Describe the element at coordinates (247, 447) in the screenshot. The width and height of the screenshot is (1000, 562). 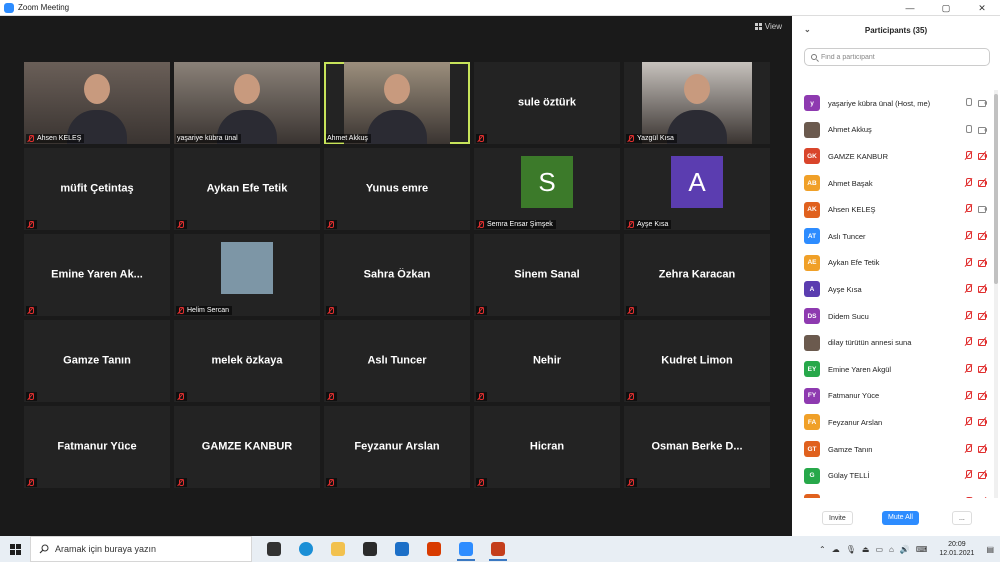
I see `video-tile: GAMZE KANBUR` at that location.